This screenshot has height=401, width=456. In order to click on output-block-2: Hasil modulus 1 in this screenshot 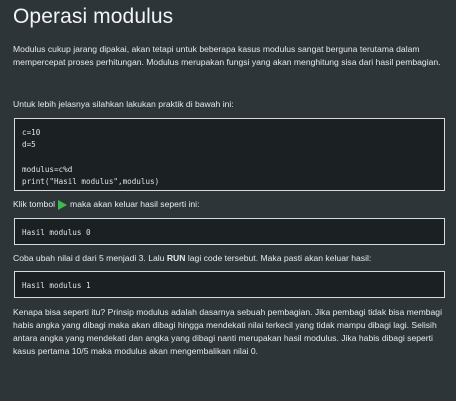, I will do `click(229, 284)`.